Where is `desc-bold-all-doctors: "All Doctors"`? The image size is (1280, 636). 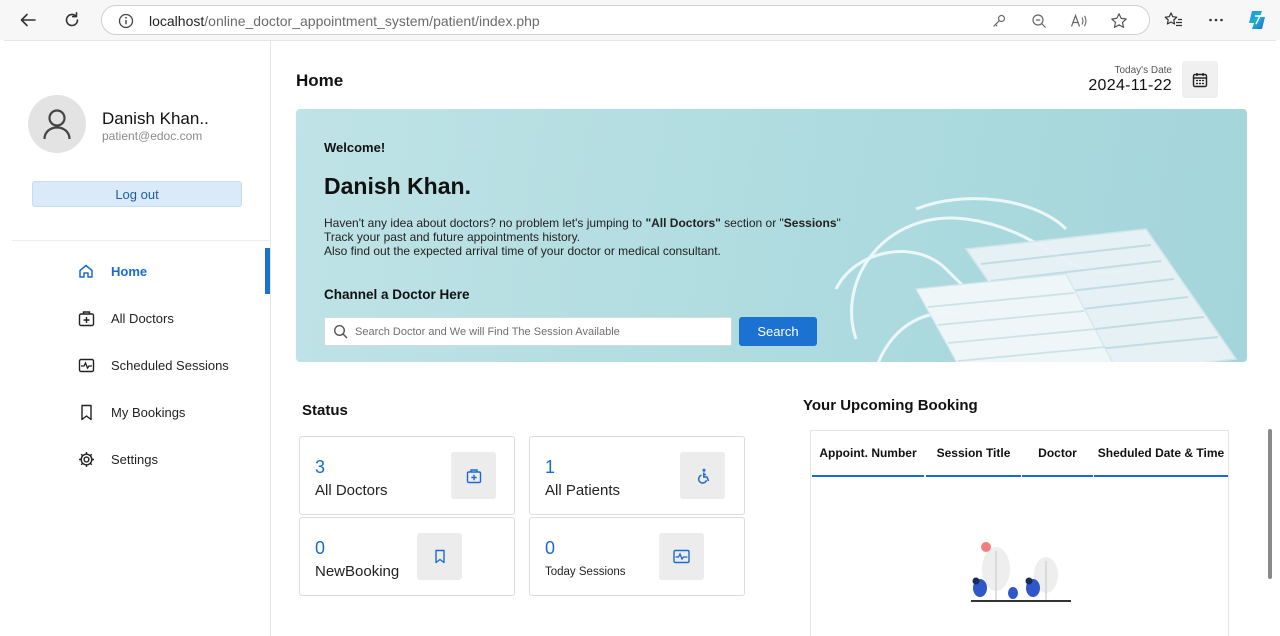 desc-bold-all-doctors: "All Doctors" is located at coordinates (683, 223).